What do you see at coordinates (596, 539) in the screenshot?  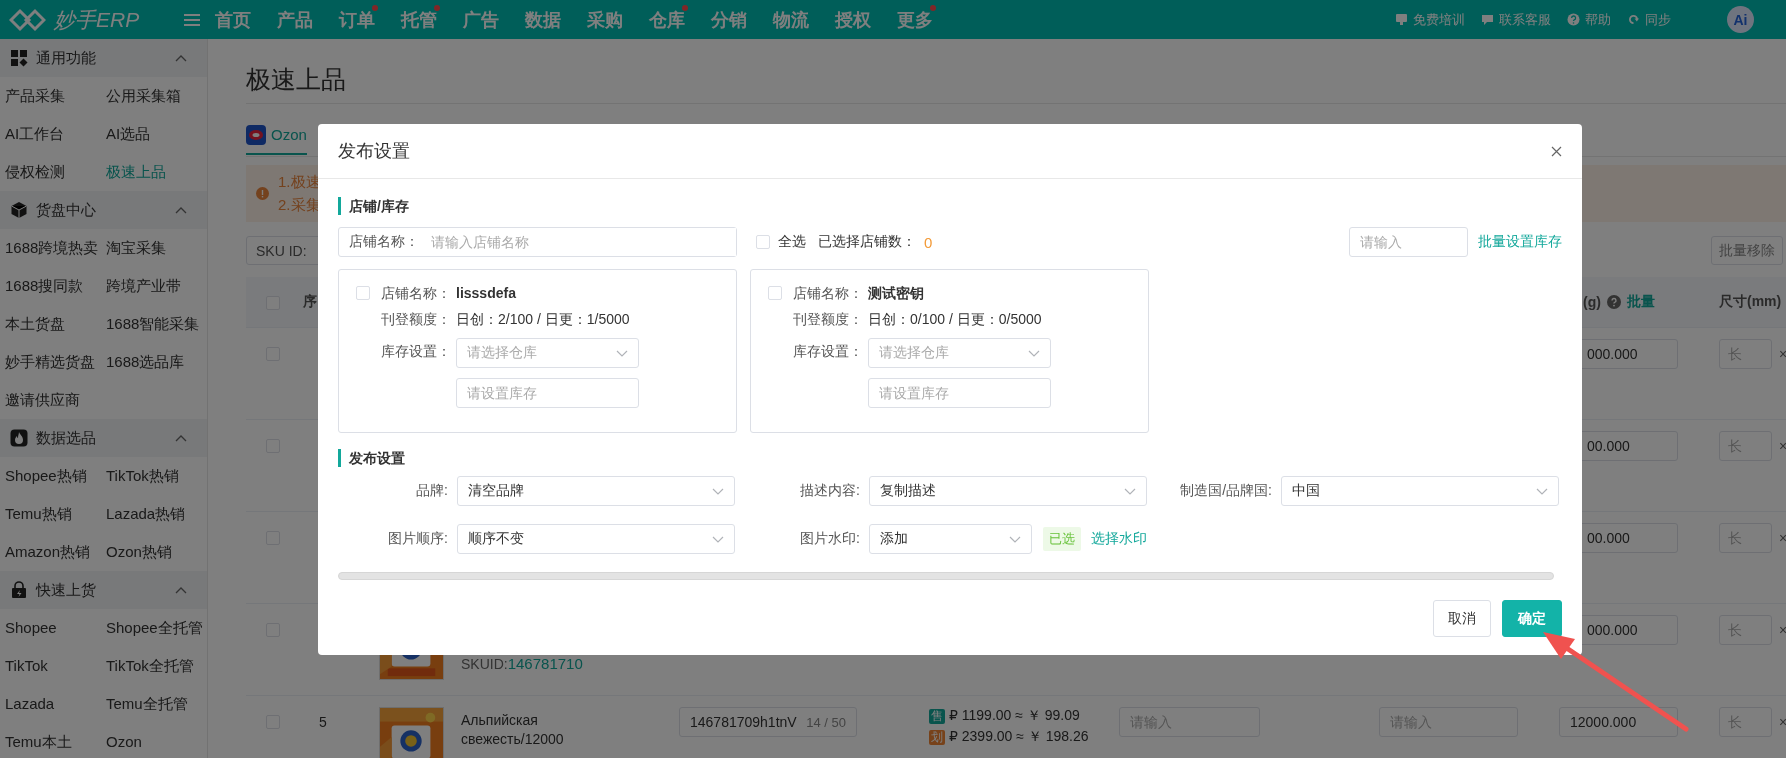 I see `select-field: 顺序不变` at bounding box center [596, 539].